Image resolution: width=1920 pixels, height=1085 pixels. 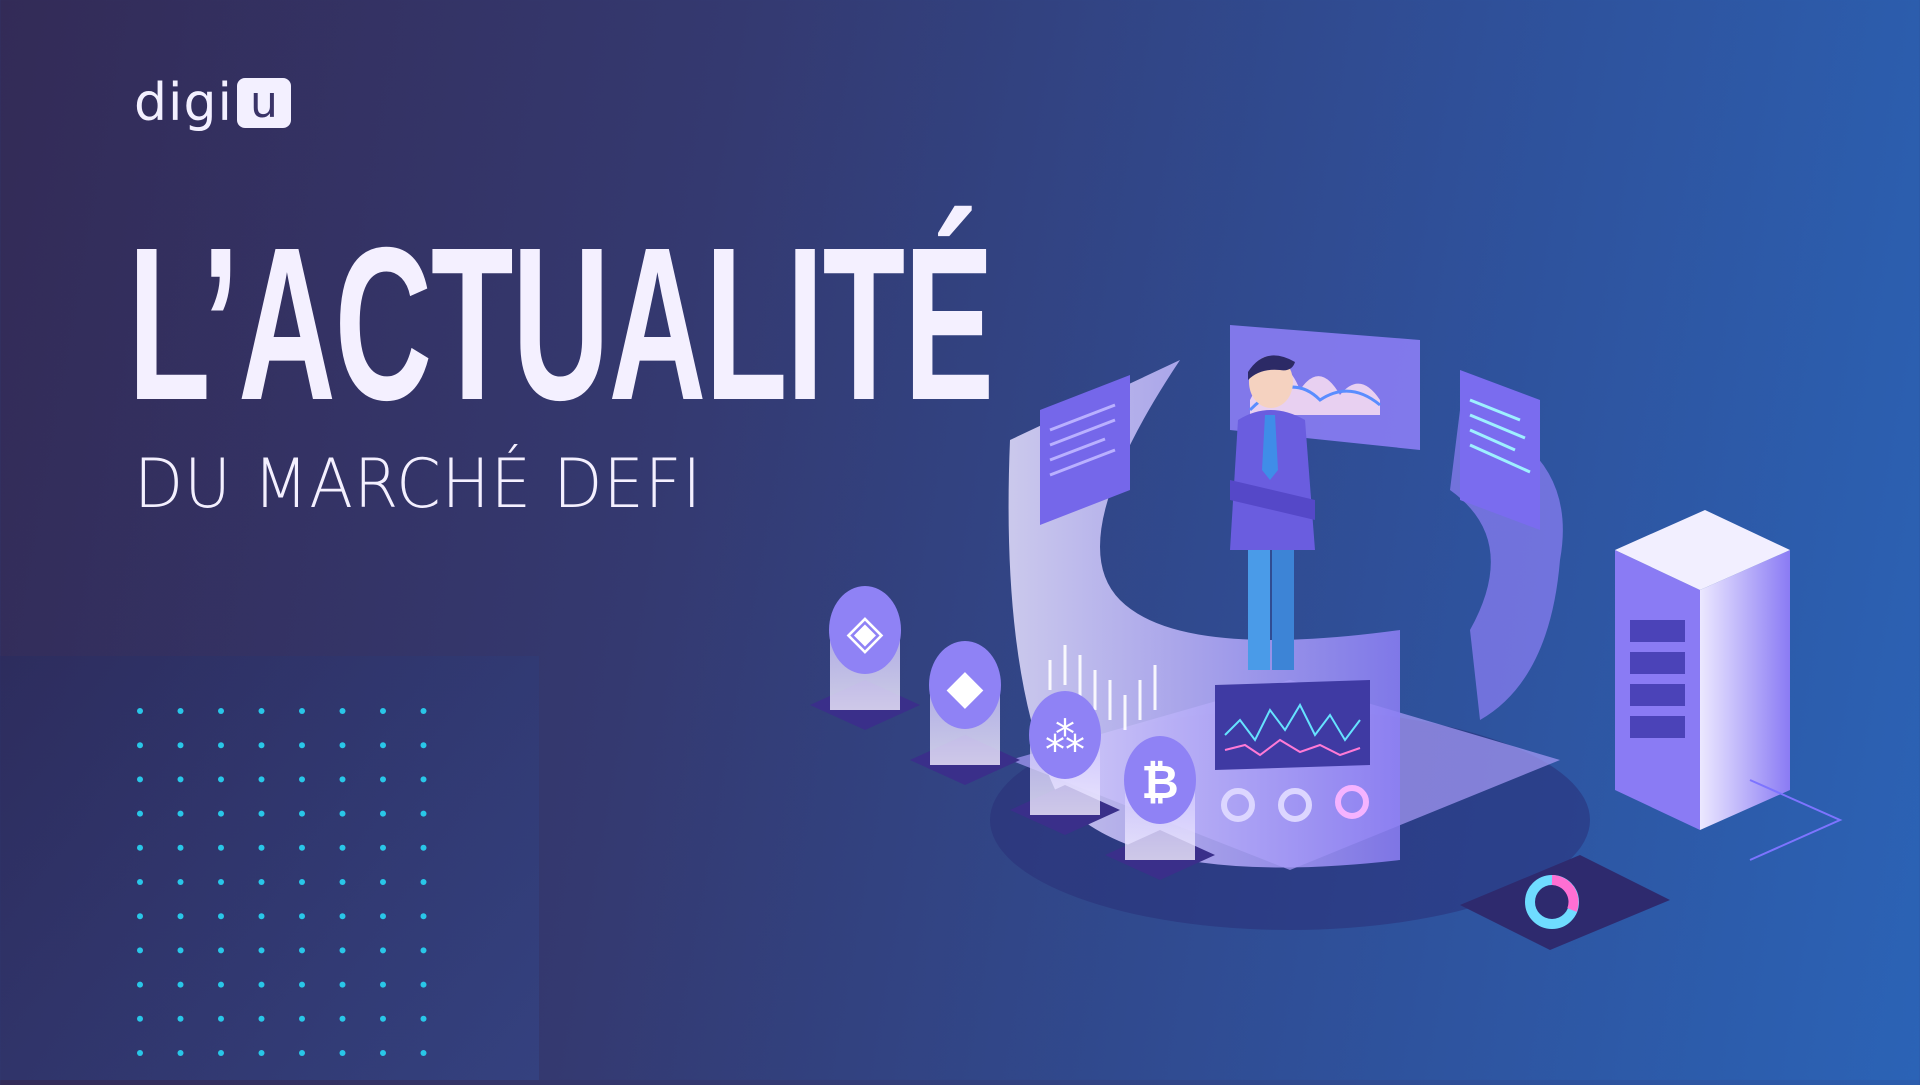 I want to click on digiu-logo: digi u, so click(x=212, y=103).